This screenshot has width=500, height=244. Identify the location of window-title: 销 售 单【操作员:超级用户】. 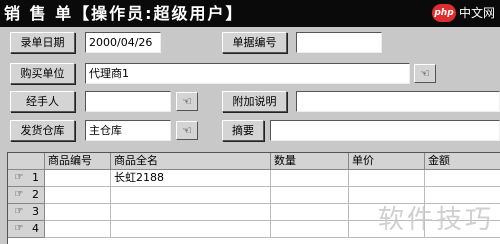
(124, 13).